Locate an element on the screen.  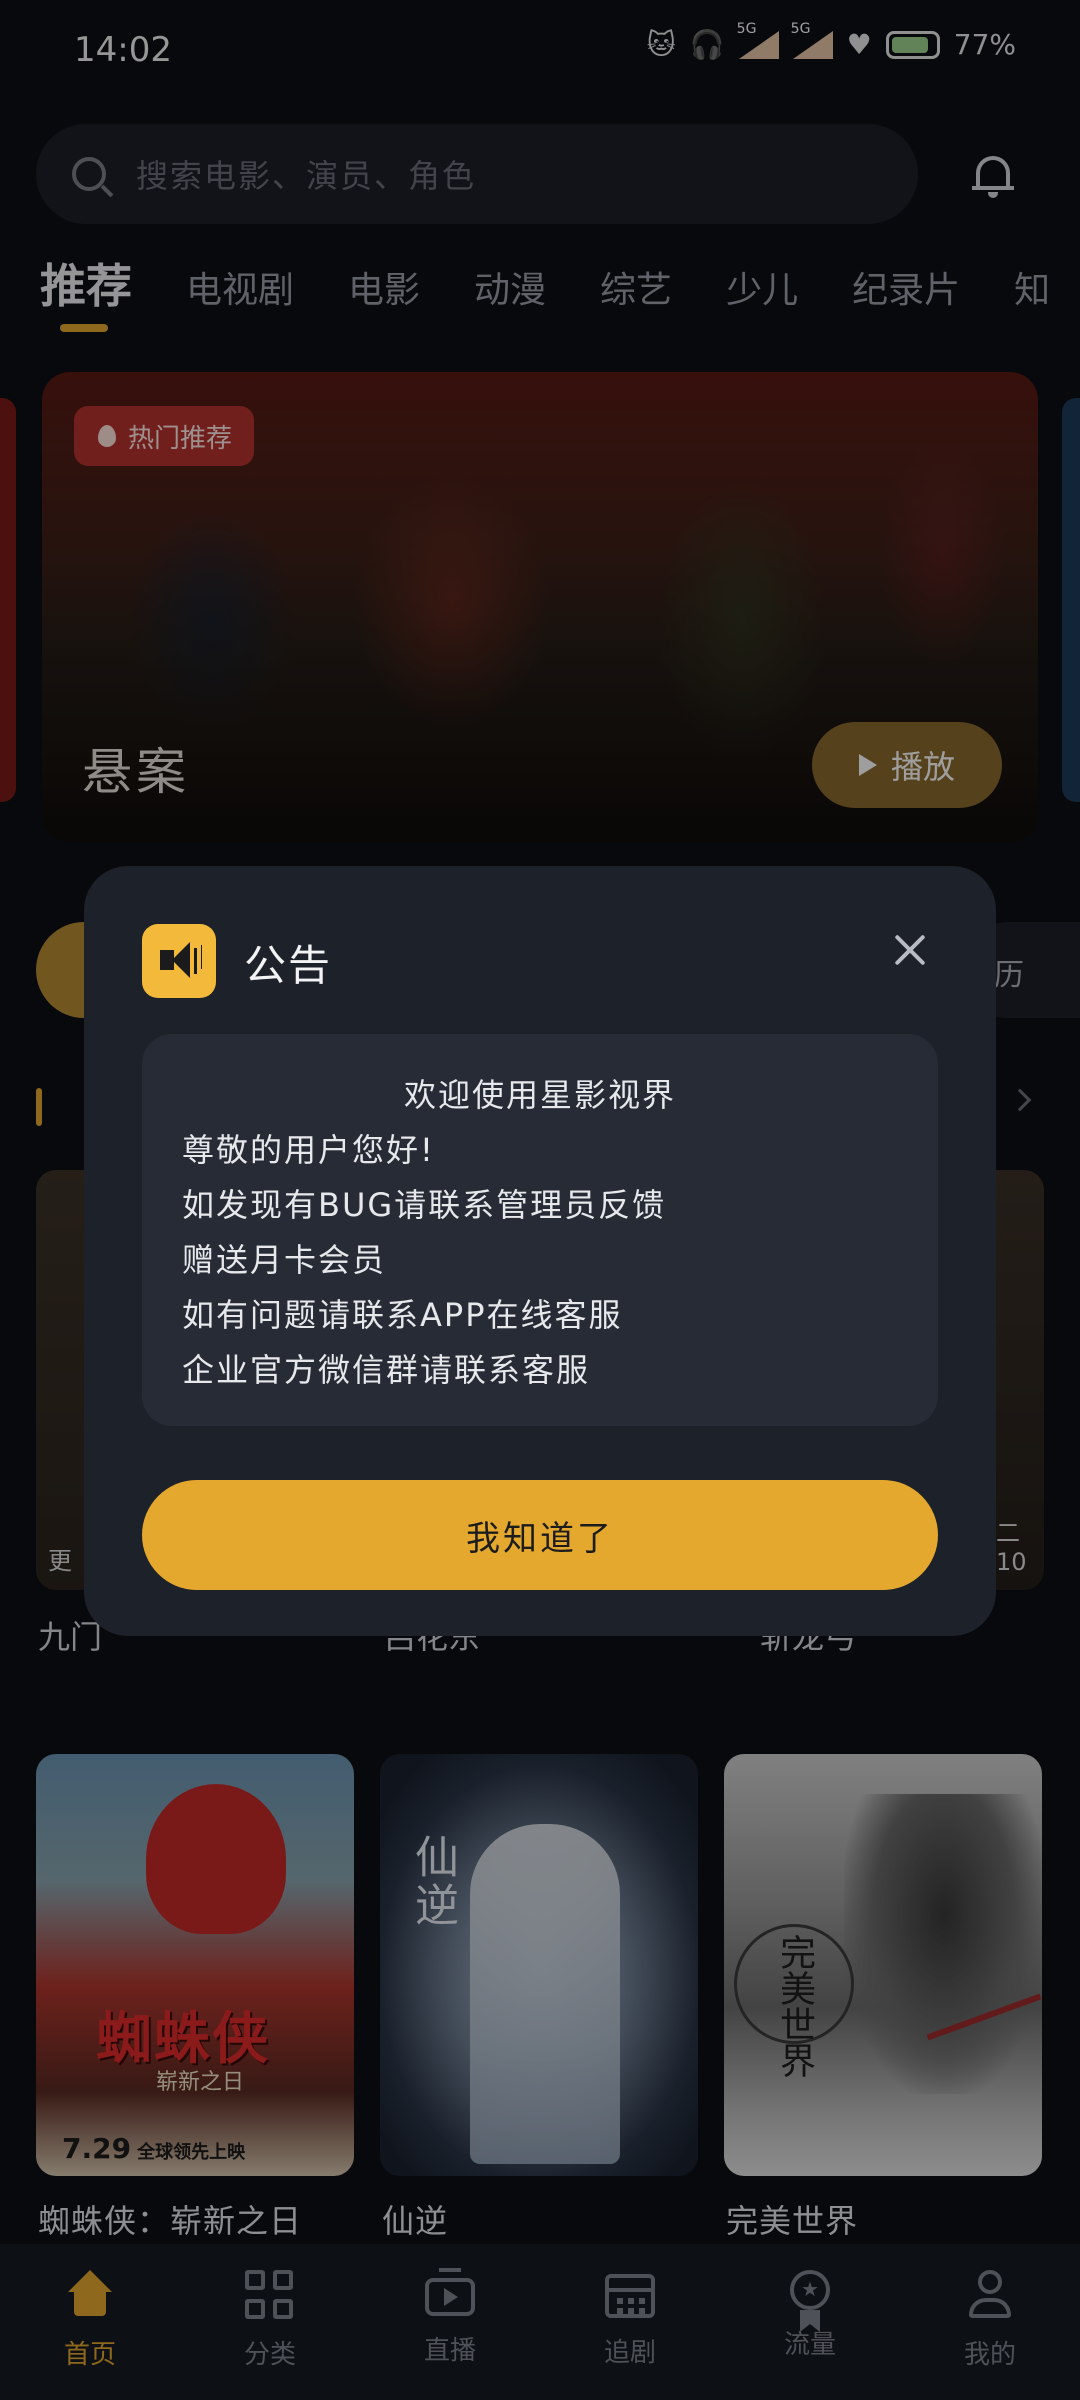
announcement-line: 企业官方微信群请联系客服 is located at coordinates (386, 1370).